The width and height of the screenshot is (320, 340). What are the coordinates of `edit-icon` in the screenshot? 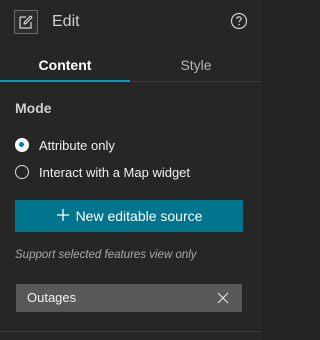 It's located at (26, 22).